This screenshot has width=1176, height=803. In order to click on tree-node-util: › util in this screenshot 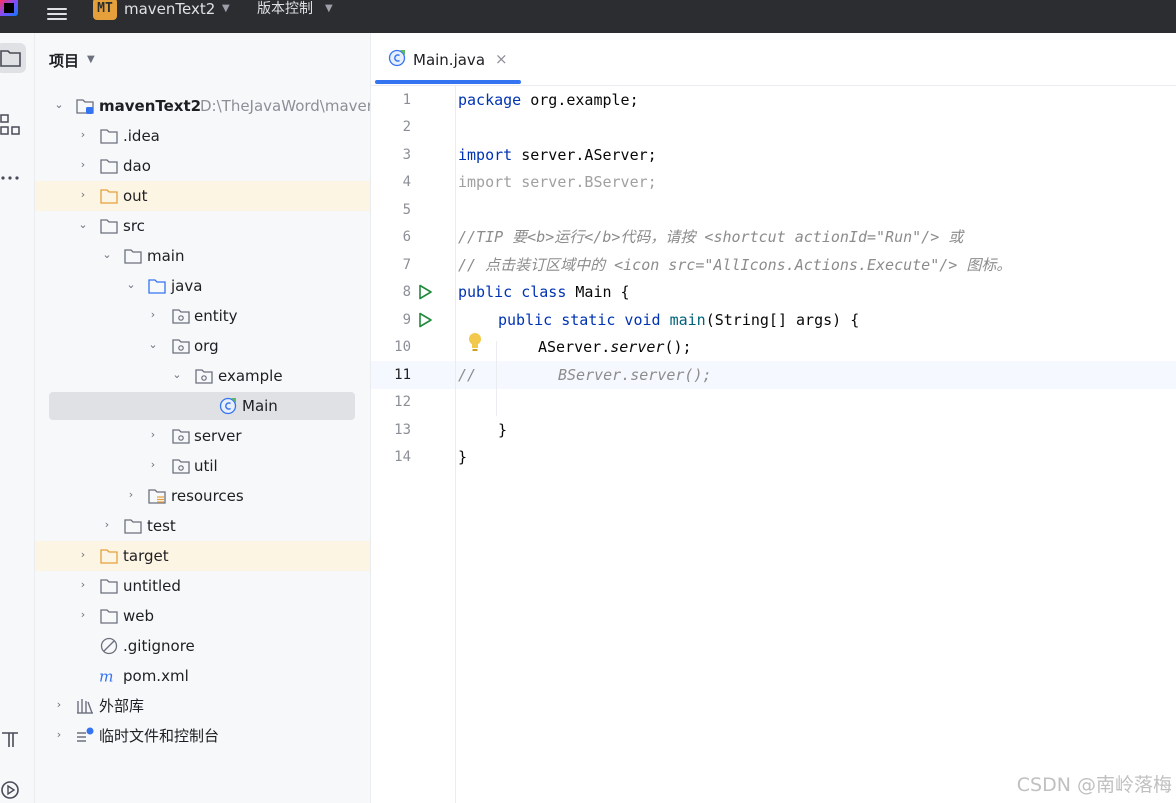, I will do `click(202, 466)`.